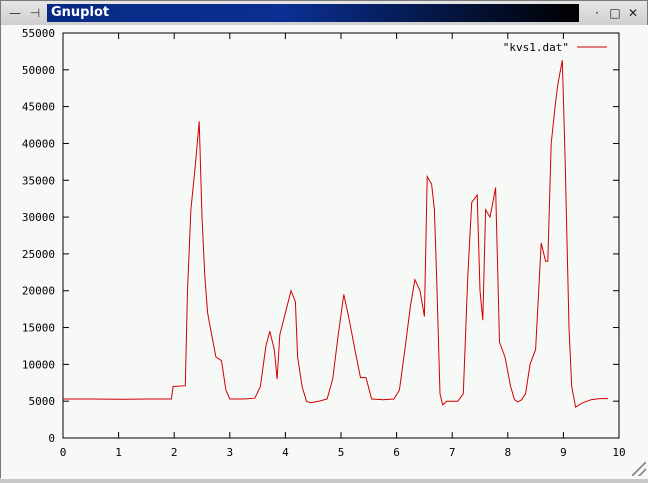  Describe the element at coordinates (229, 452) in the screenshot. I see `x-tick-label: 3` at that location.